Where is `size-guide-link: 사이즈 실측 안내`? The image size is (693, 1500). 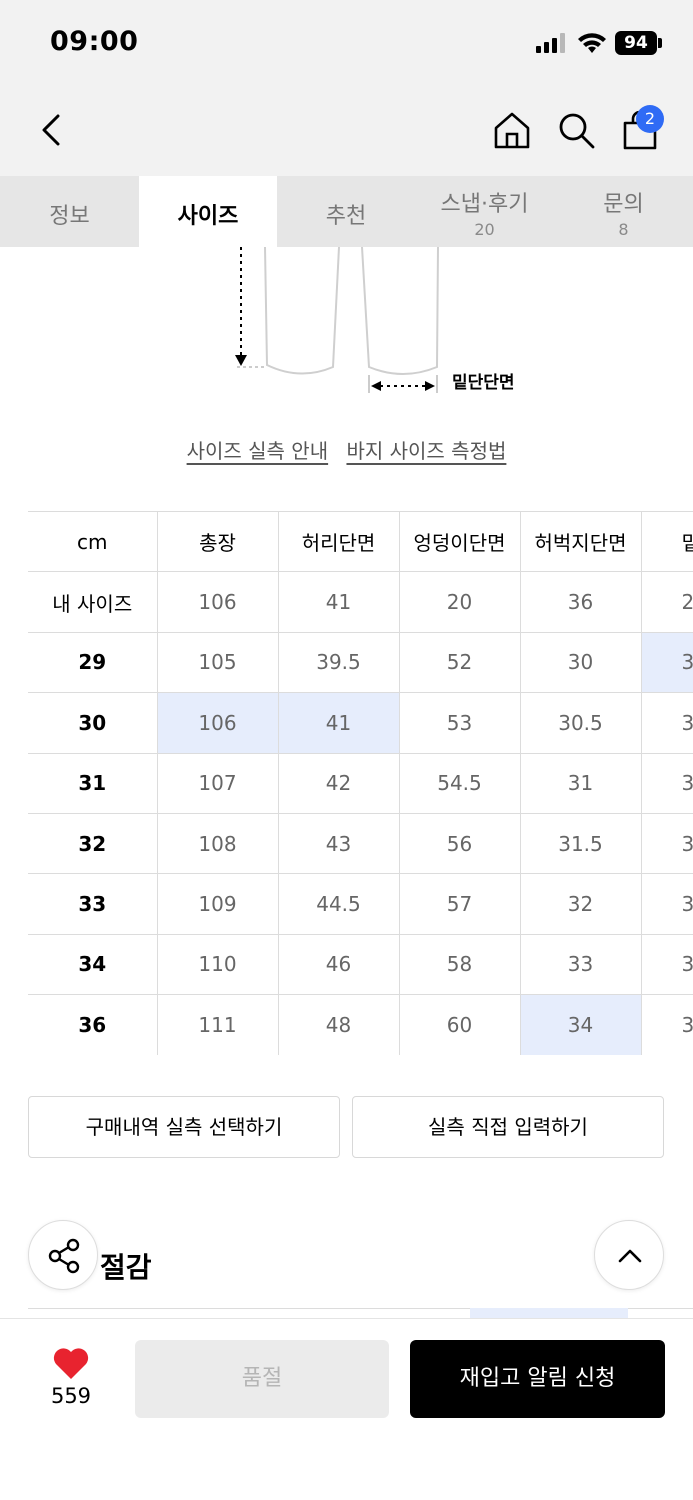 size-guide-link: 사이즈 실측 안내 is located at coordinates (258, 451).